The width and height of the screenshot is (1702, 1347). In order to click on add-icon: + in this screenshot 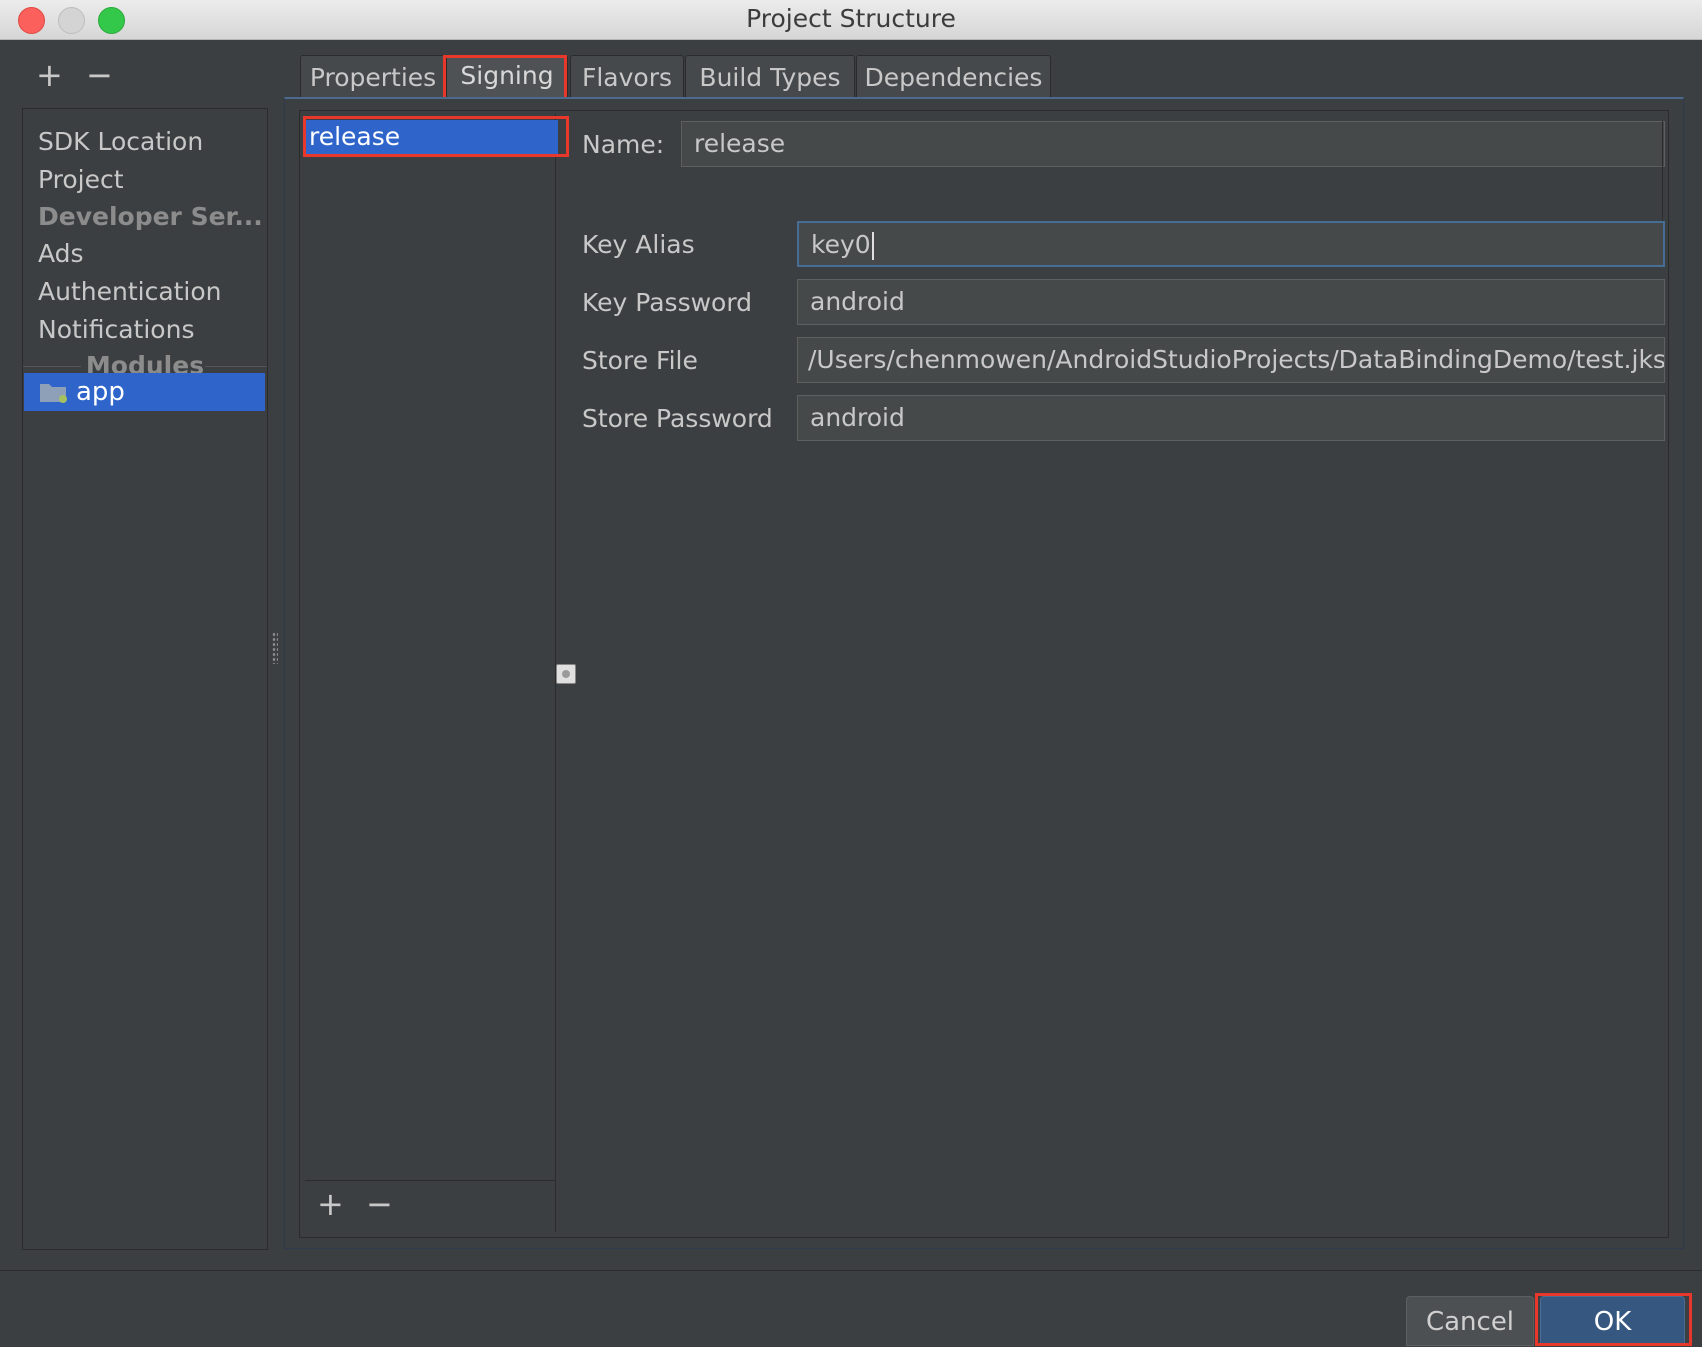, I will do `click(49, 75)`.